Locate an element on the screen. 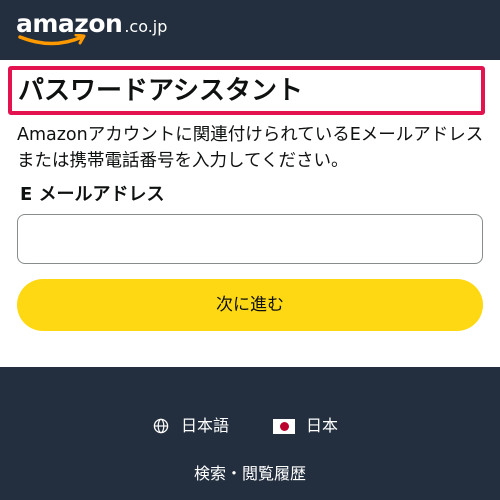 Image resolution: width=500 pixels, height=500 pixels. language-selector: 日本語 is located at coordinates (191, 426).